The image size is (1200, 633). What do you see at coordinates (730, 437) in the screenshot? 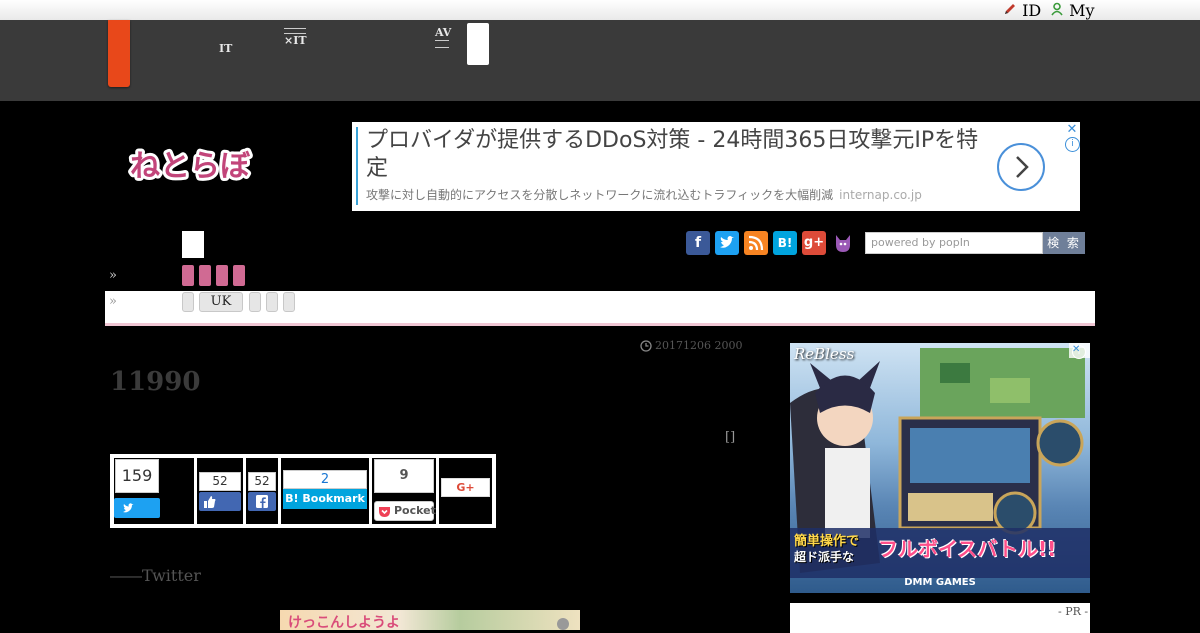
I see `article-bracket: []` at bounding box center [730, 437].